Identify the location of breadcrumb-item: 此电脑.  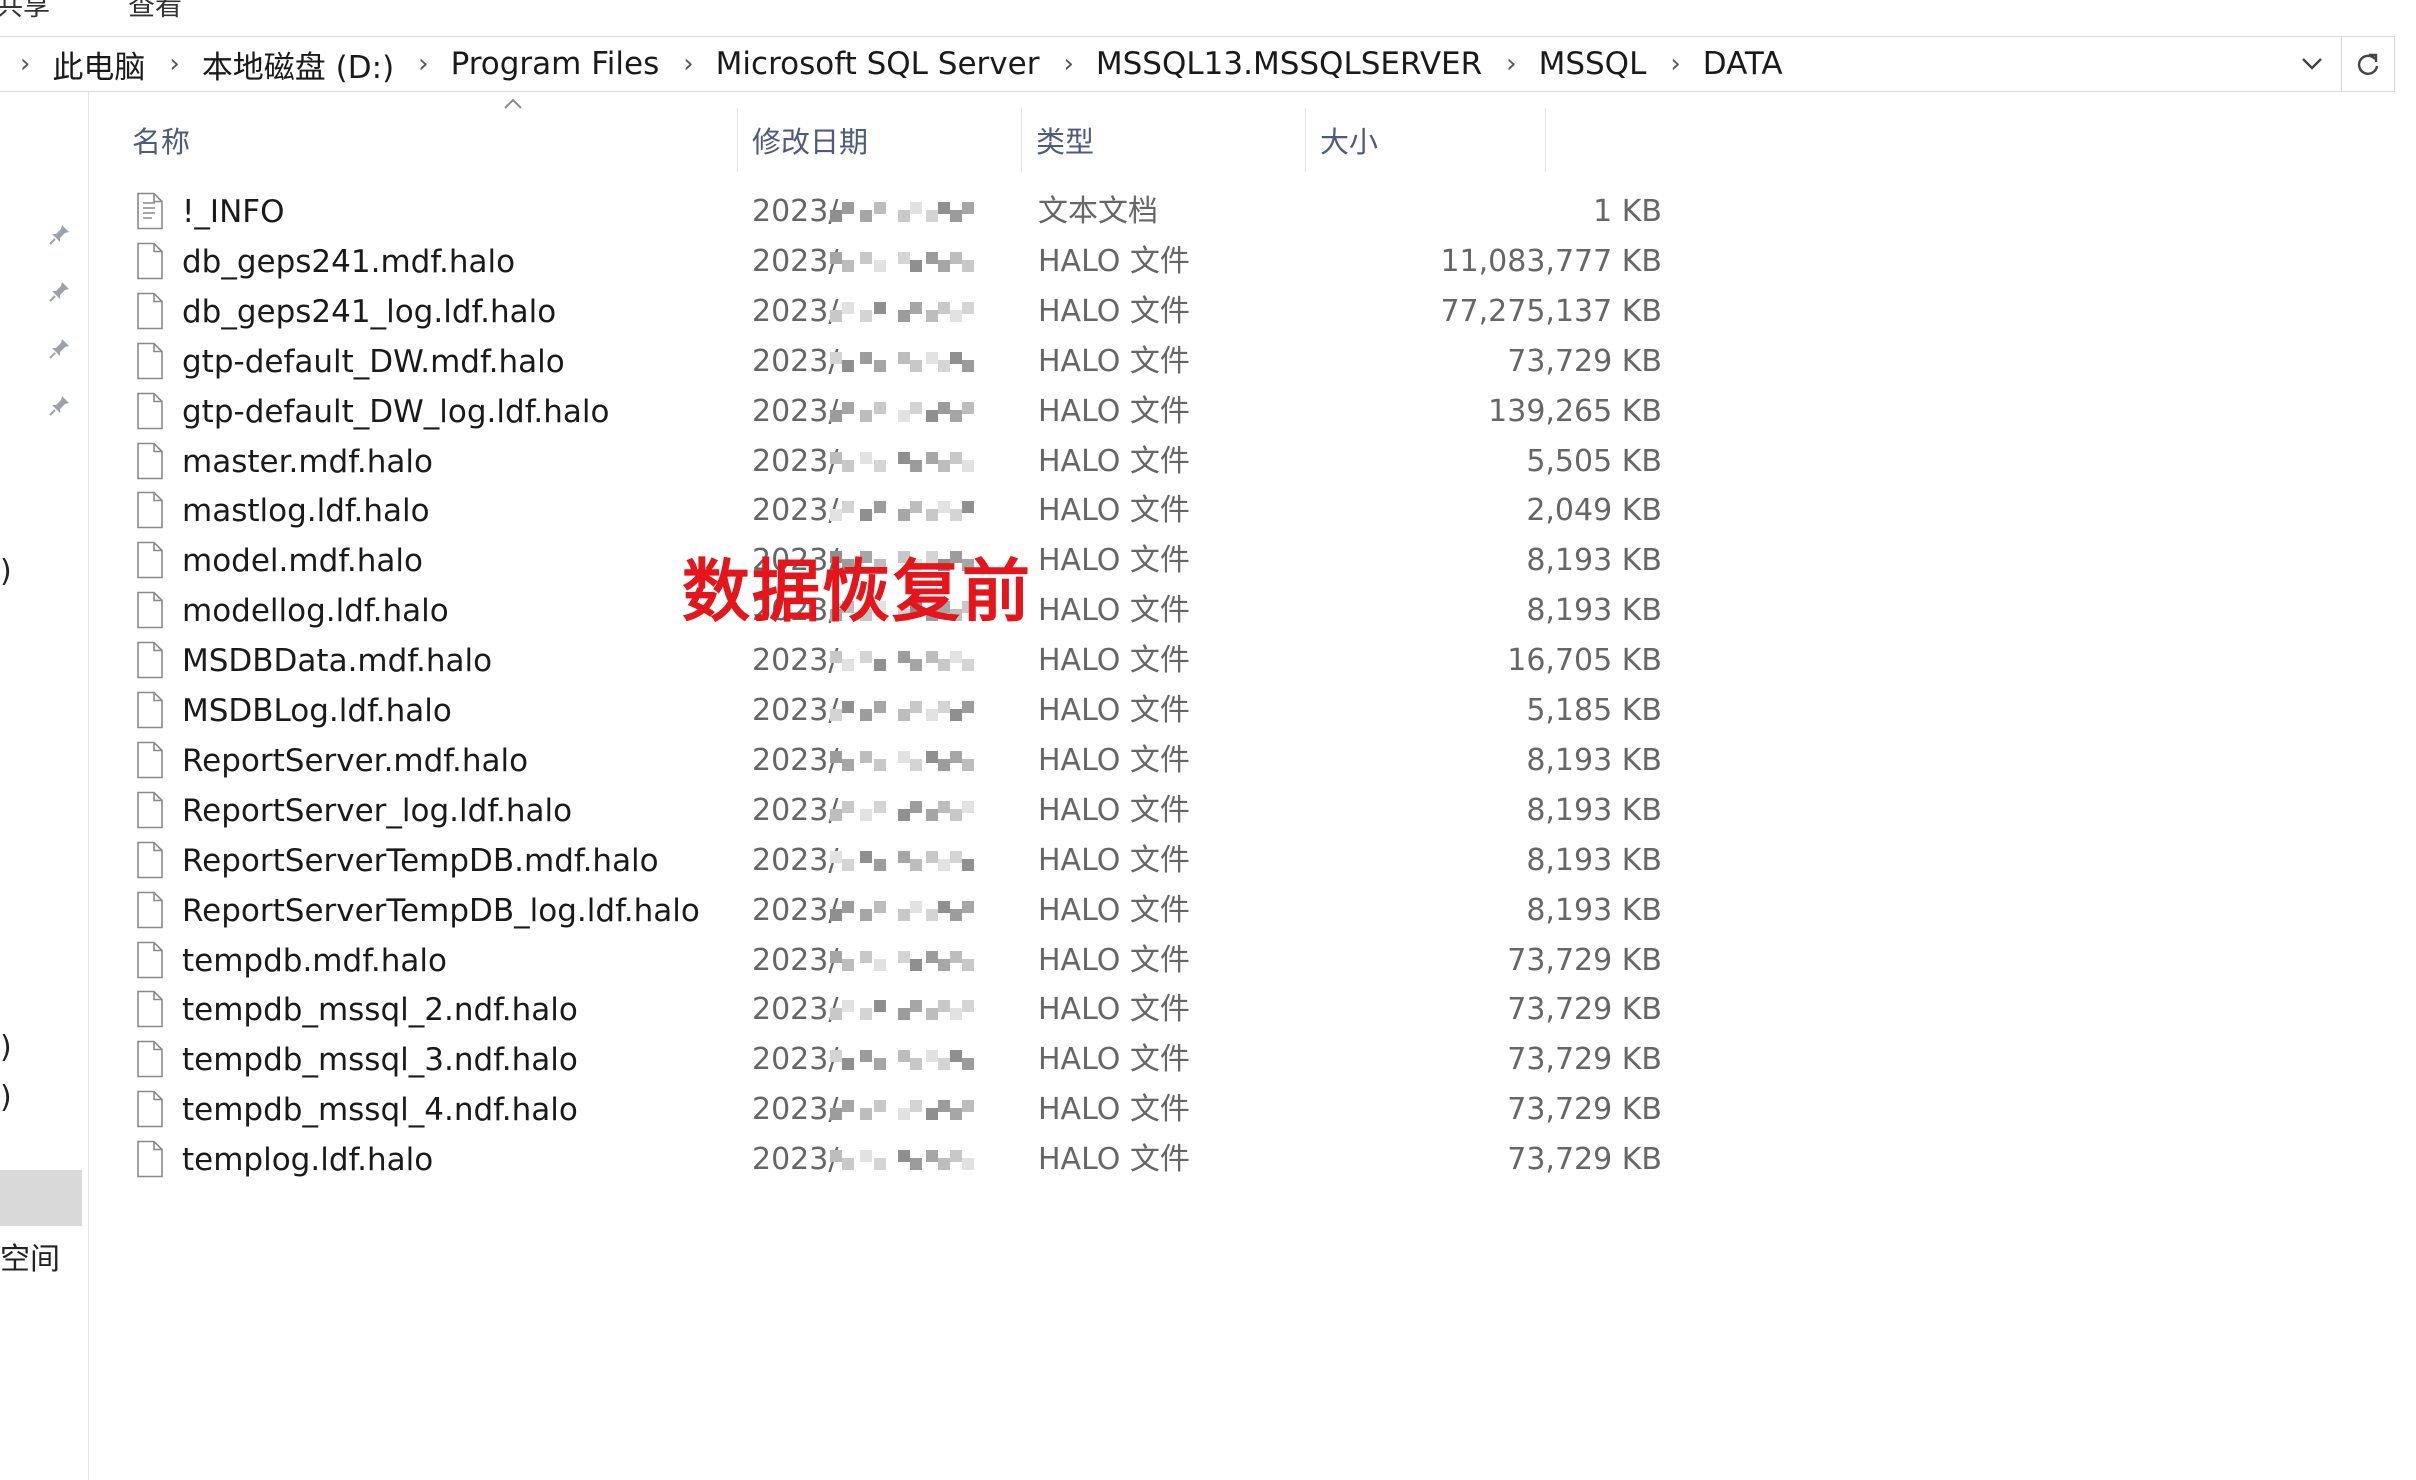
(98, 64).